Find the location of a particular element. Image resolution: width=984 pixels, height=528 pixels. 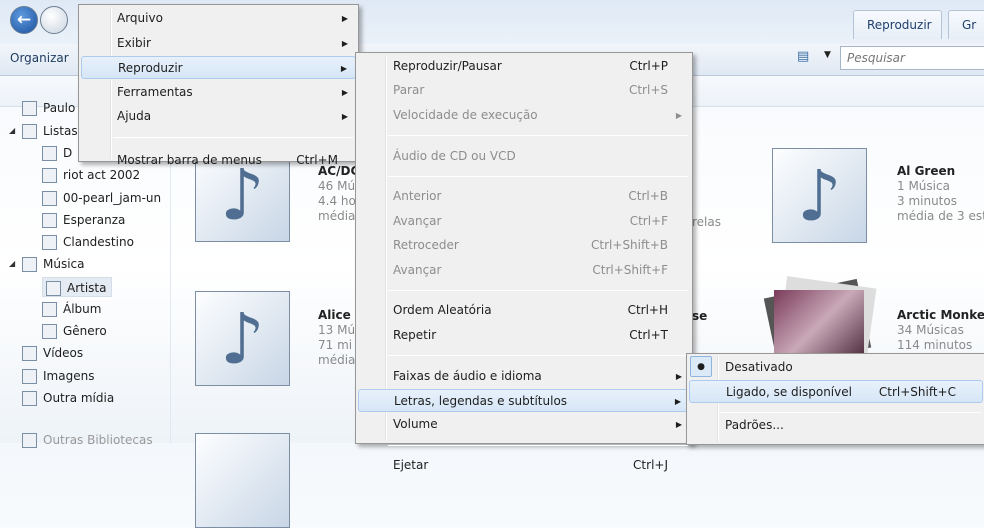

back-button: ← is located at coordinates (24, 20).